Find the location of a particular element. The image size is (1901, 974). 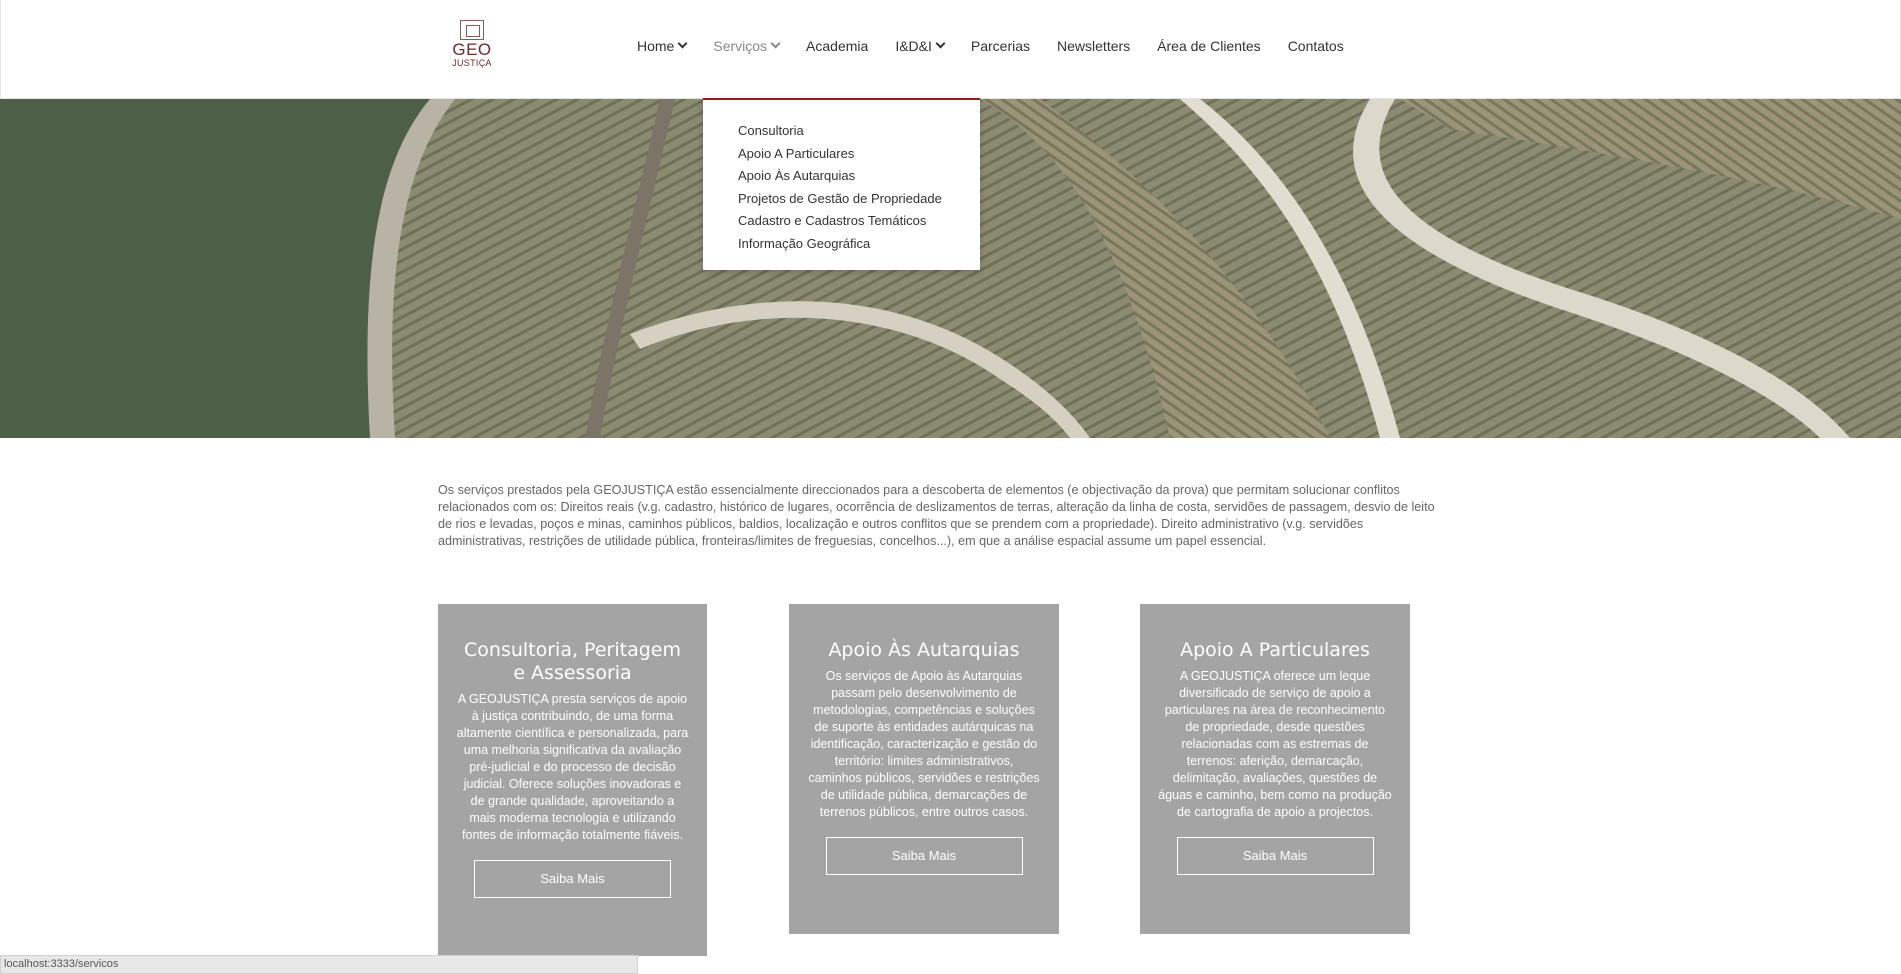

nav-label: Newsletters is located at coordinates (1094, 46).